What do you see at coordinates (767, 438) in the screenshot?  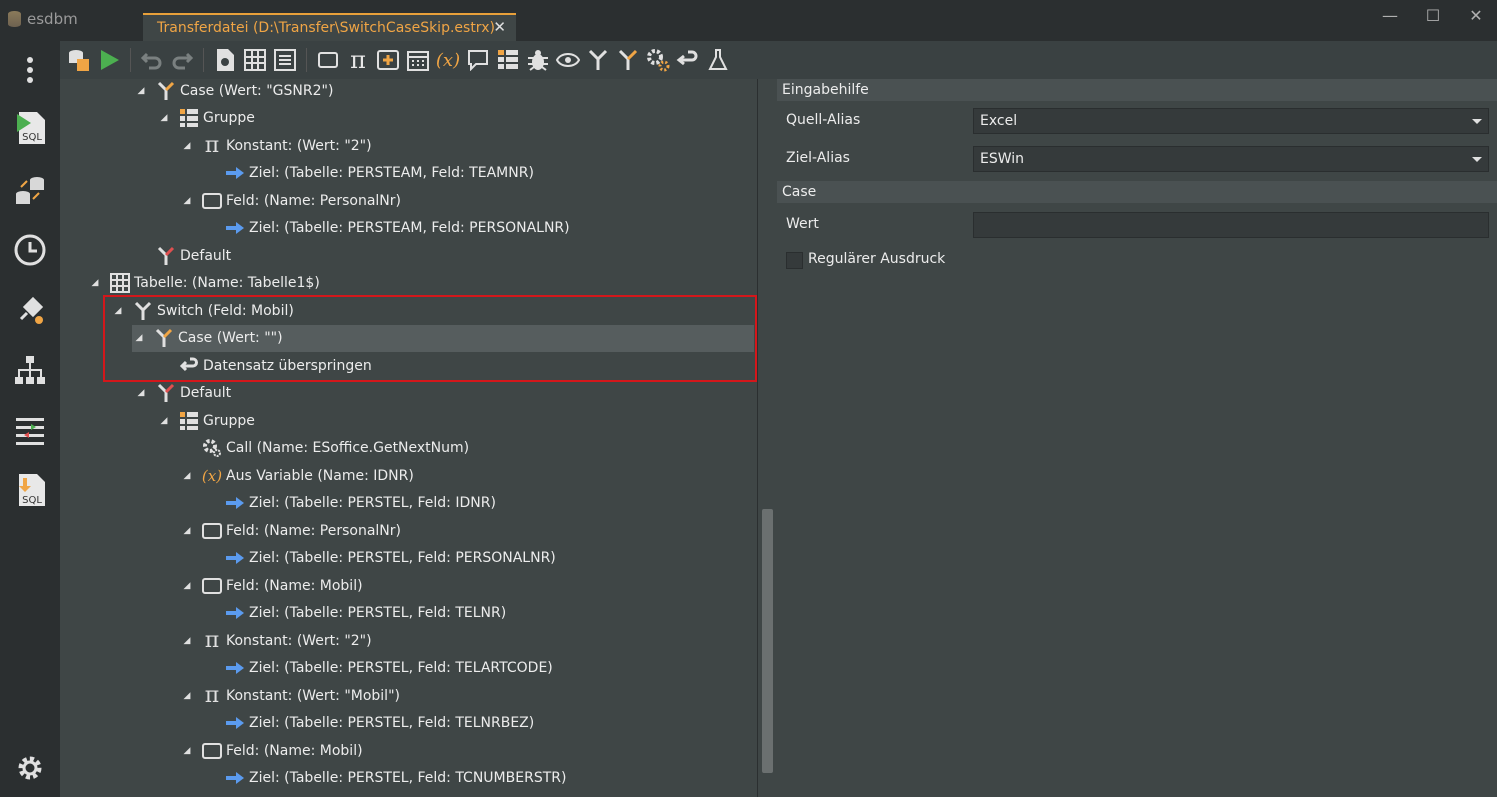 I see `tree-scrollbar` at bounding box center [767, 438].